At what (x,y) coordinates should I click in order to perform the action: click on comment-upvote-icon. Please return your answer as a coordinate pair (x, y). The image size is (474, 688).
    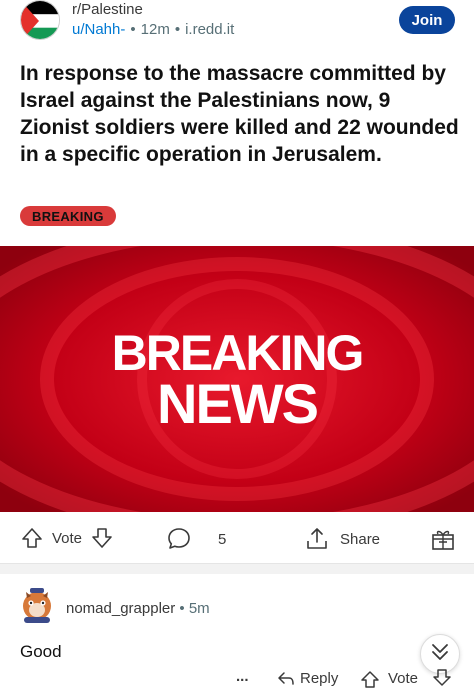
    Looking at the image, I should click on (370, 679).